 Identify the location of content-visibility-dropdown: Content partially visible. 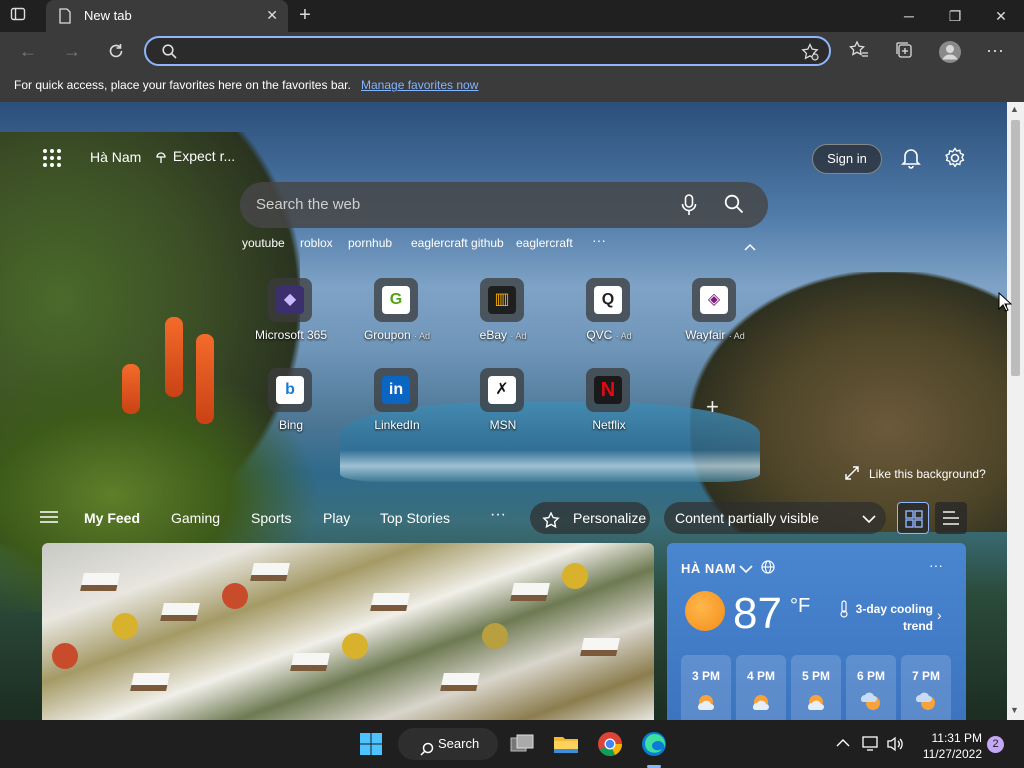
(775, 518).